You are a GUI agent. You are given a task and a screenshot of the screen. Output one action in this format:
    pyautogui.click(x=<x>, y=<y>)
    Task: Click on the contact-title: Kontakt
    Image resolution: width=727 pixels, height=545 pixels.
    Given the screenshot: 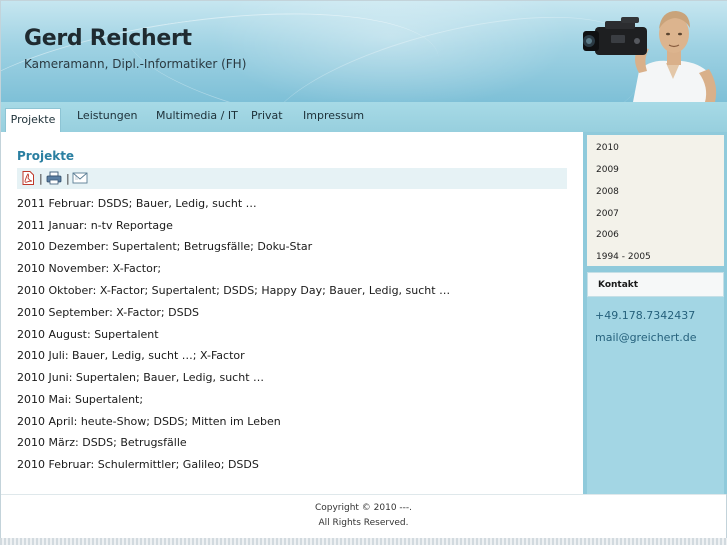 What is the action you would take?
    pyautogui.click(x=618, y=285)
    